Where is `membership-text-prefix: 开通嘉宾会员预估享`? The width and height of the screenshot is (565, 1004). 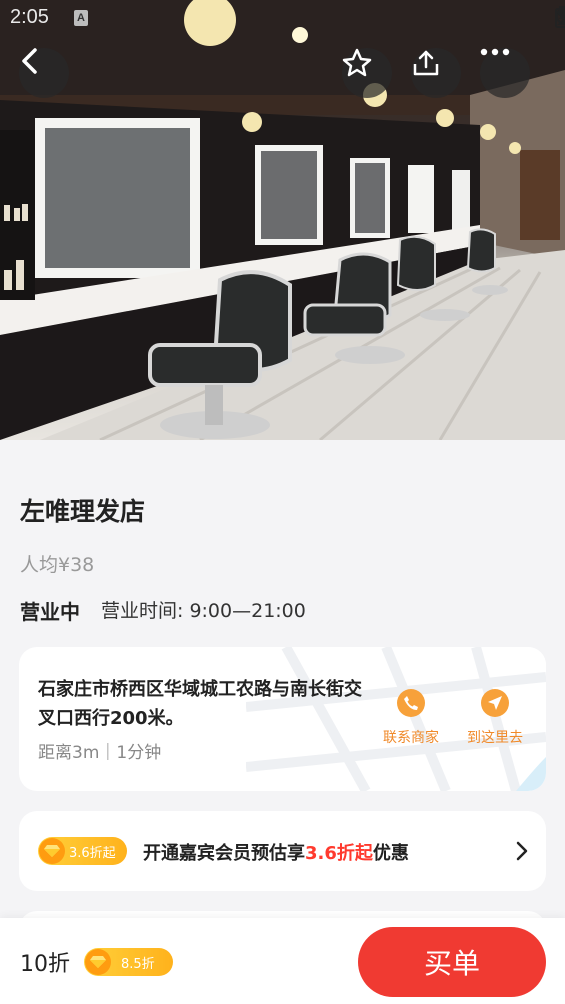
membership-text-prefix: 开通嘉宾会员预估享 is located at coordinates (224, 853).